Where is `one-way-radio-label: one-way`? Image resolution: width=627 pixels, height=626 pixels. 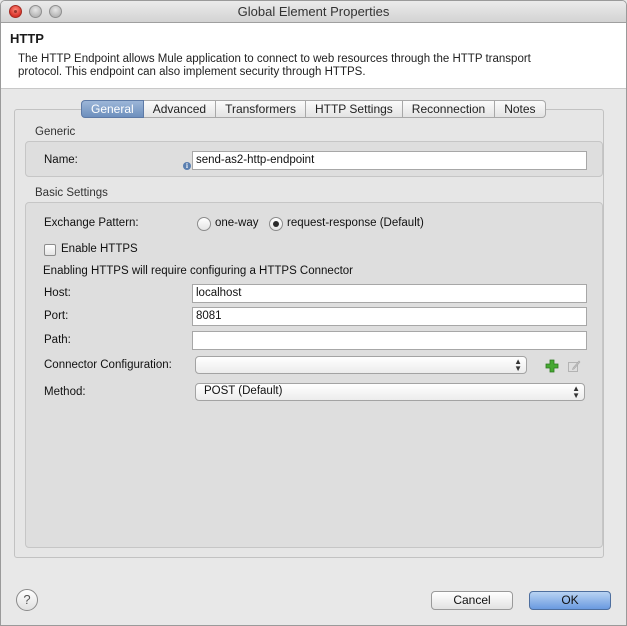
one-way-radio-label: one-way is located at coordinates (236, 223).